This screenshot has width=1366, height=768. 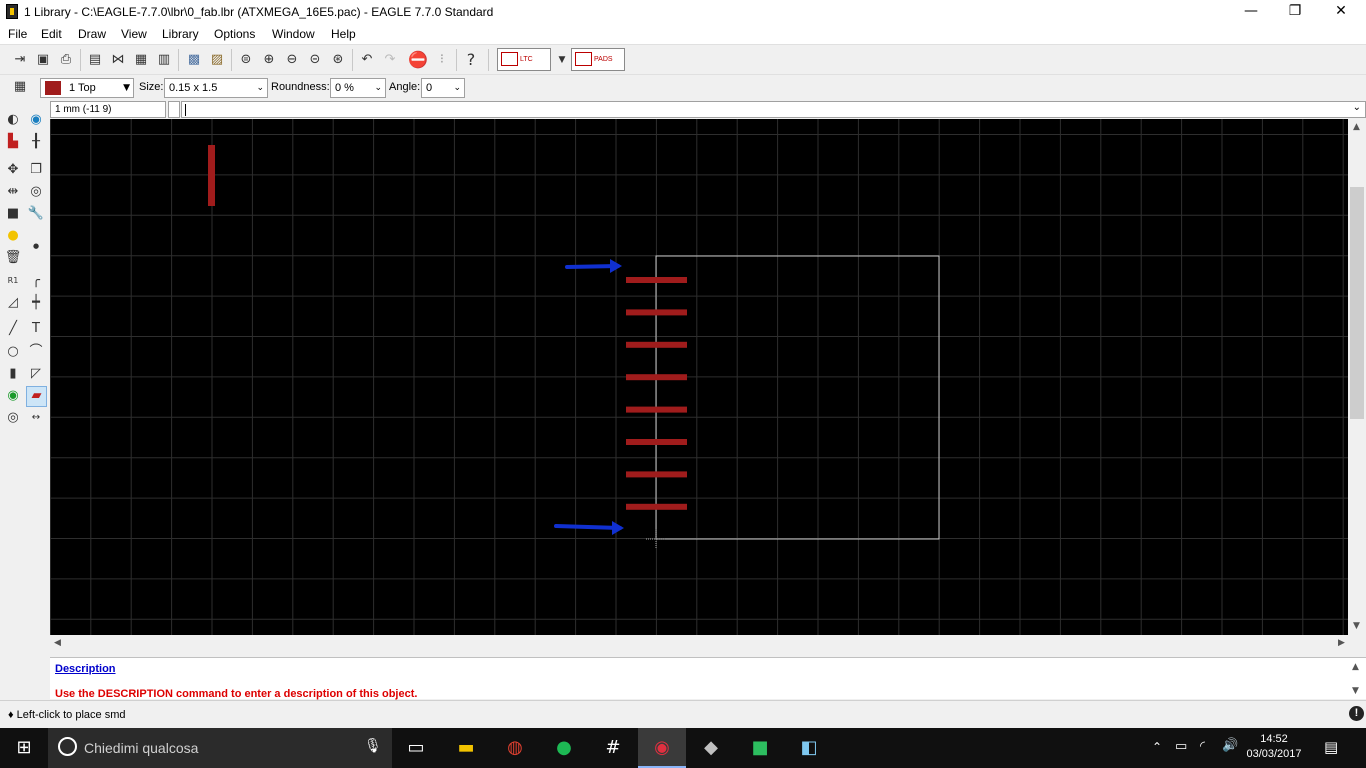 What do you see at coordinates (246, 60) in the screenshot?
I see `zoom-fit-icon: ⊜` at bounding box center [246, 60].